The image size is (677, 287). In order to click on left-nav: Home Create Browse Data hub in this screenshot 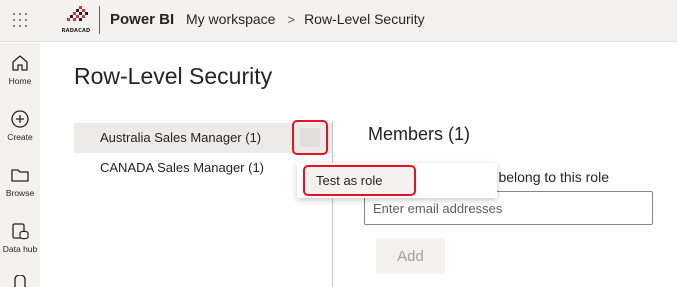, I will do `click(20, 165)`.